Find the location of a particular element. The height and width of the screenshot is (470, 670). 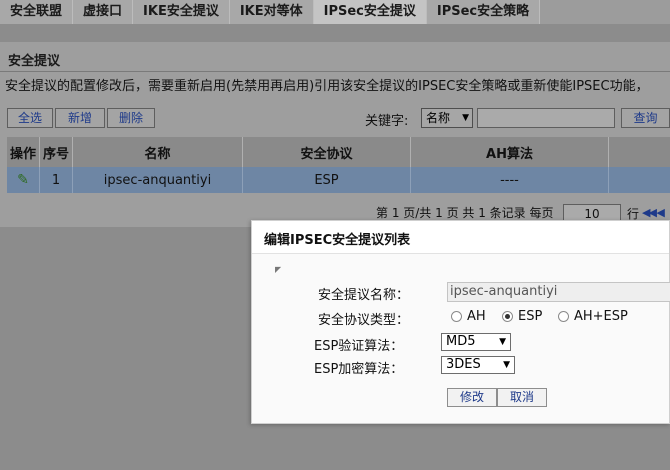

tab-strip is located at coordinates (335, 33).